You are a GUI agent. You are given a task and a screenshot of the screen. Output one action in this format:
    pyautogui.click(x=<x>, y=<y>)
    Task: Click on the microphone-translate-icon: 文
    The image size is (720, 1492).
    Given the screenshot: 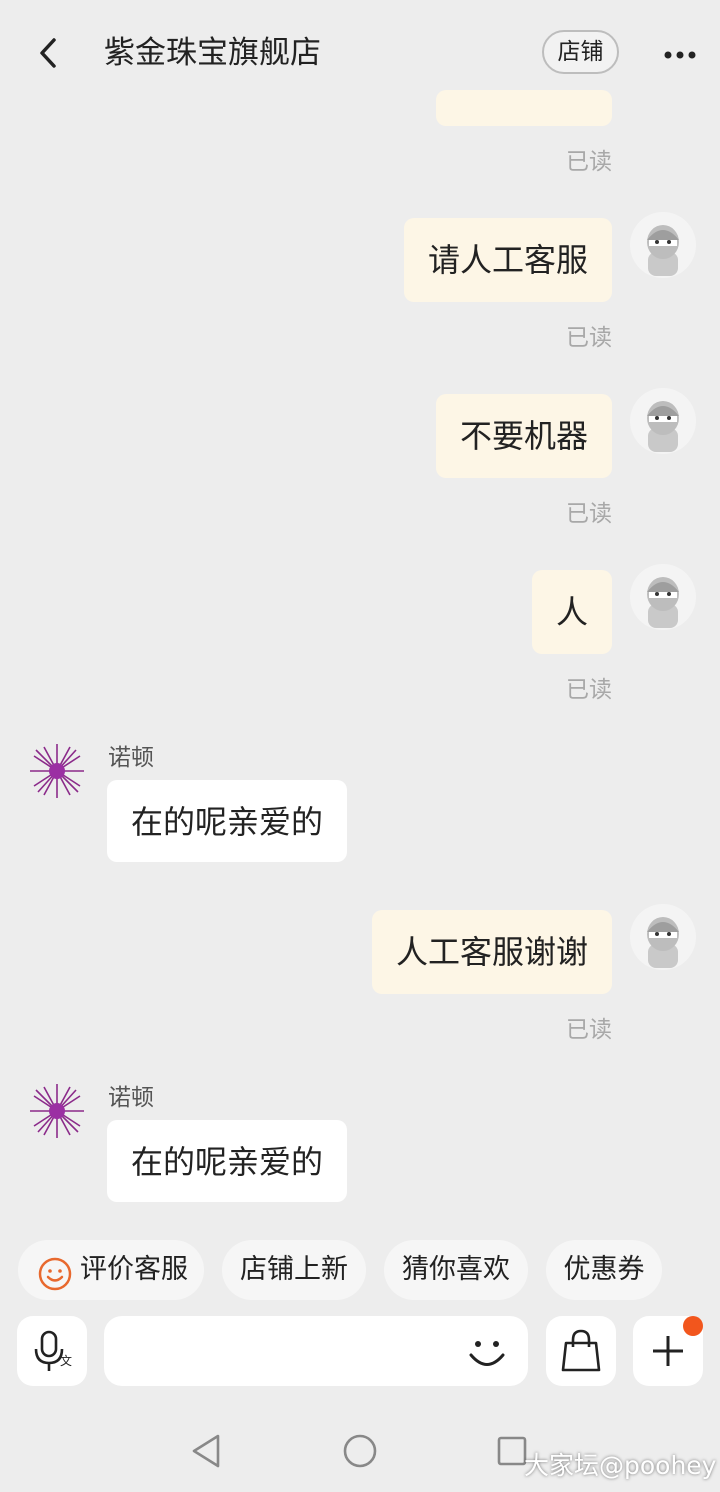 What is the action you would take?
    pyautogui.click(x=53, y=1350)
    